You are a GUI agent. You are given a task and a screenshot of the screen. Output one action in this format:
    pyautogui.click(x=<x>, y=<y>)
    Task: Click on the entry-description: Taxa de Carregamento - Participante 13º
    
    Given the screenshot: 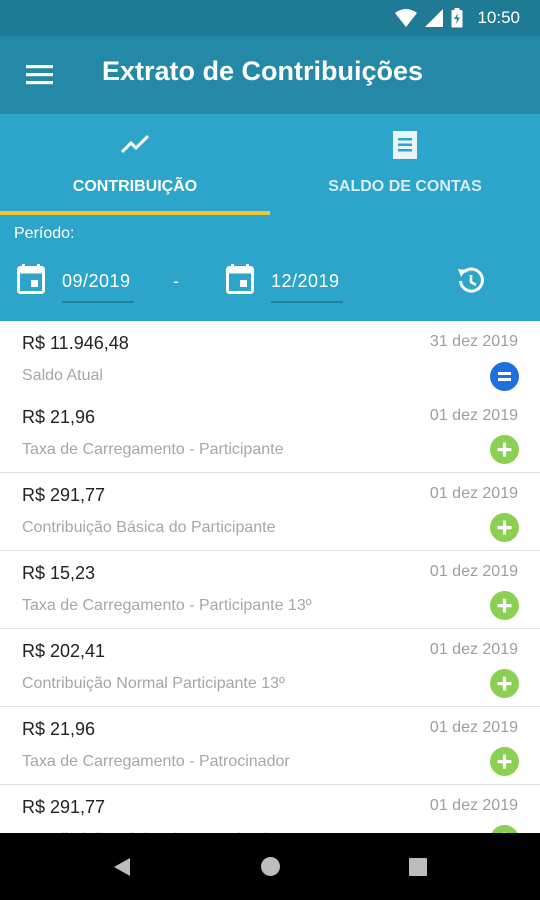 What is the action you would take?
    pyautogui.click(x=167, y=605)
    